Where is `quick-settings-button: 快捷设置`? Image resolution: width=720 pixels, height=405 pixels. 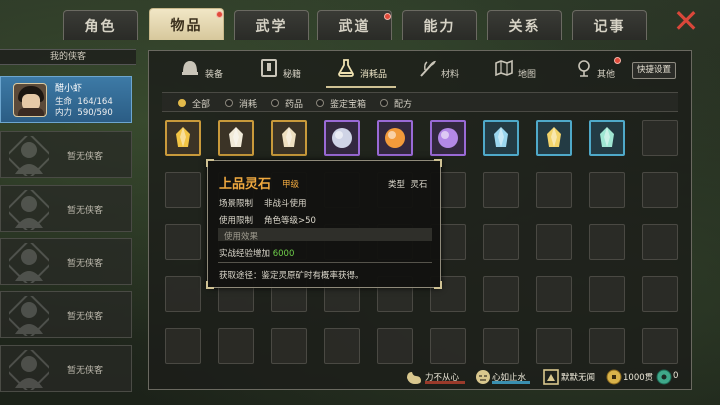
quick-settings-button: 快捷设置 is located at coordinates (654, 70).